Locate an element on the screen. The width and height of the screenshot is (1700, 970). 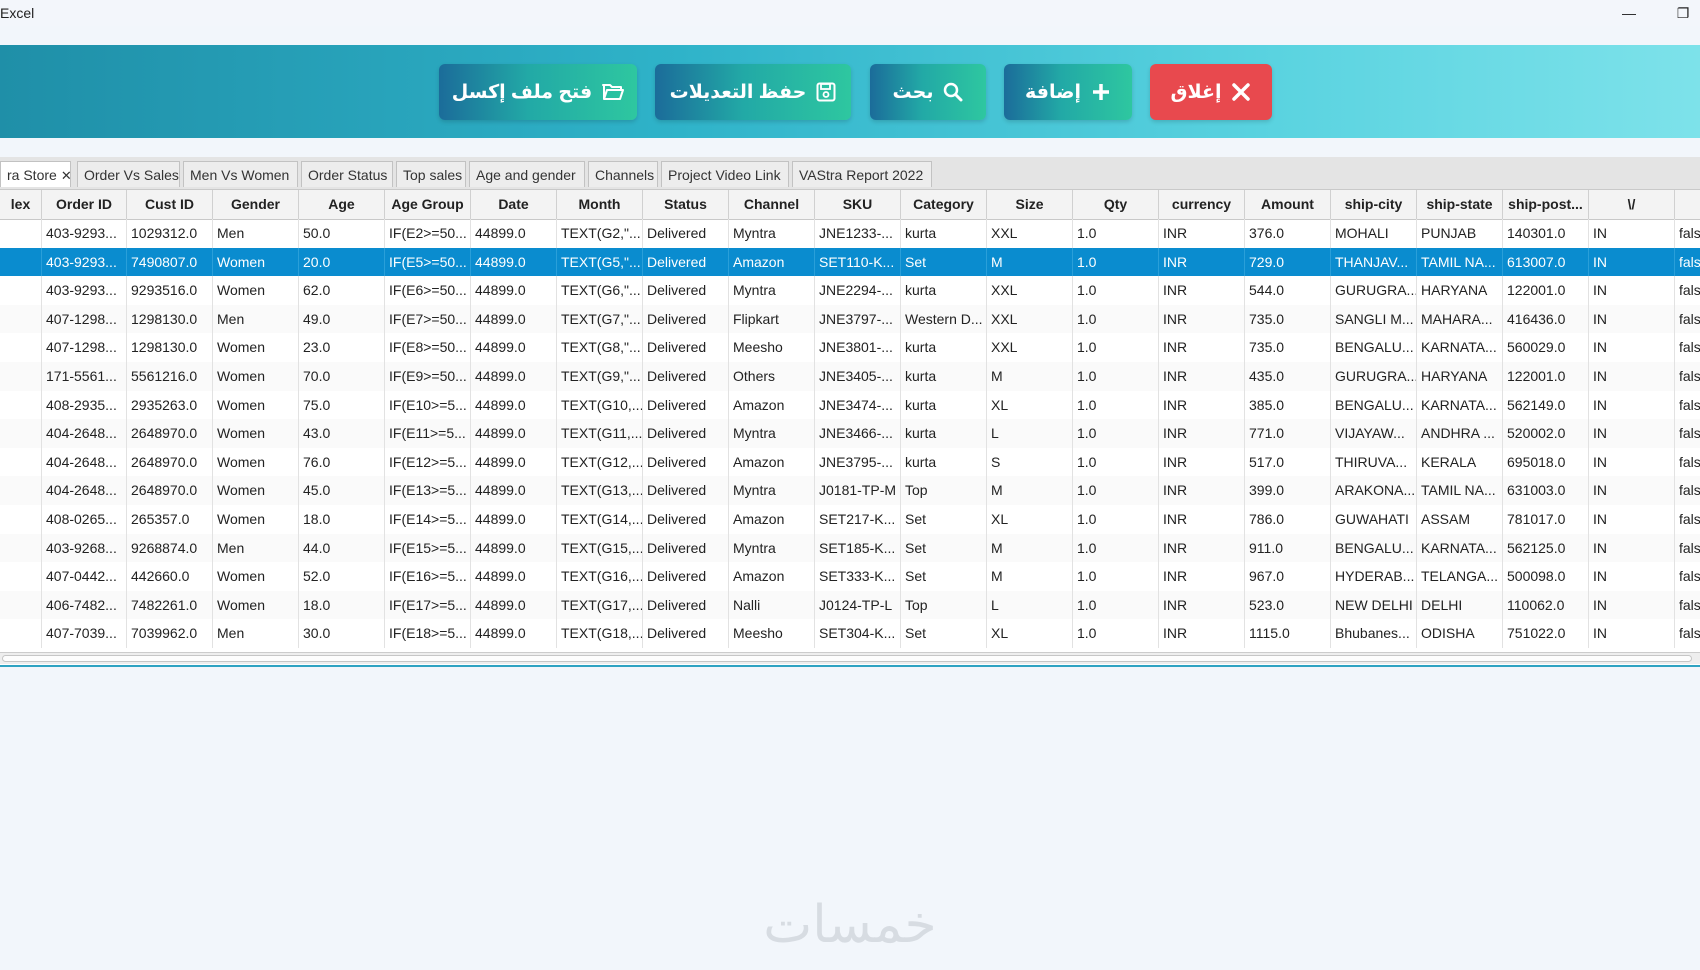
table-cell: DELHI is located at coordinates (1460, 605).